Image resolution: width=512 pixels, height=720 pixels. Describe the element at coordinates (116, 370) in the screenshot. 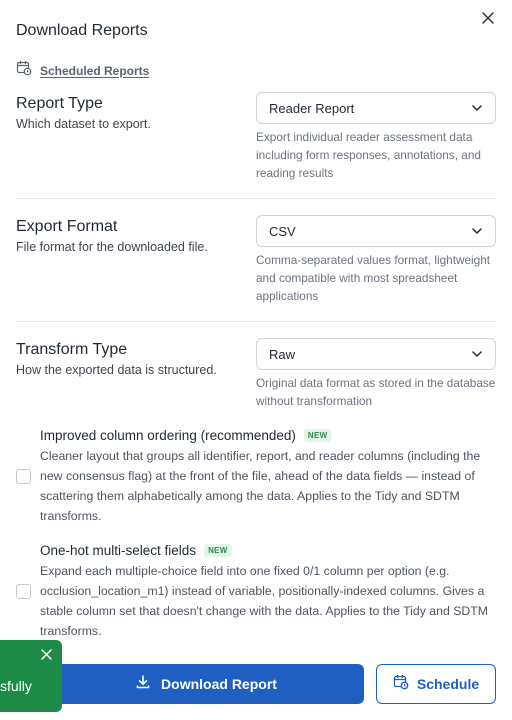

I see `transform-type-subtitle: How the exported data is structured.` at that location.